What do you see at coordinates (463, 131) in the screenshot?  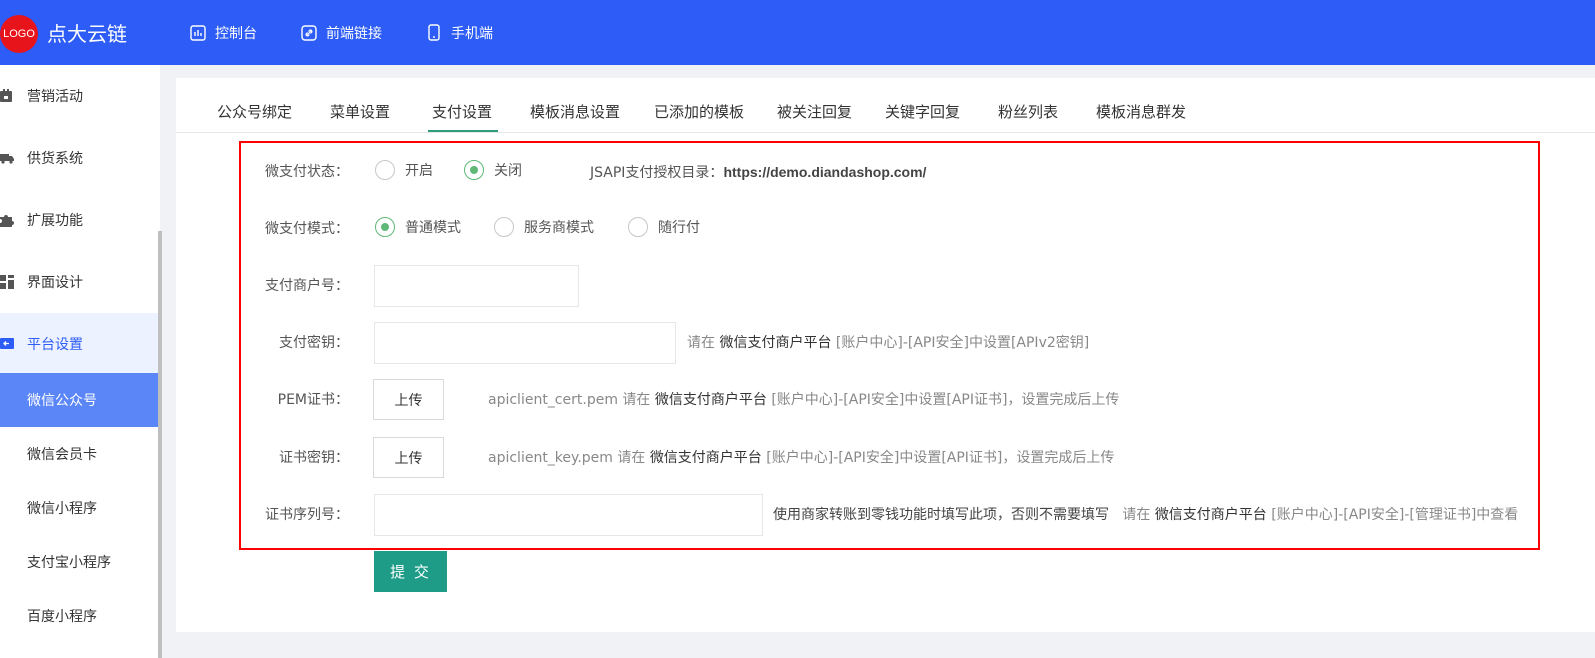 I see `active-tab-indicator` at bounding box center [463, 131].